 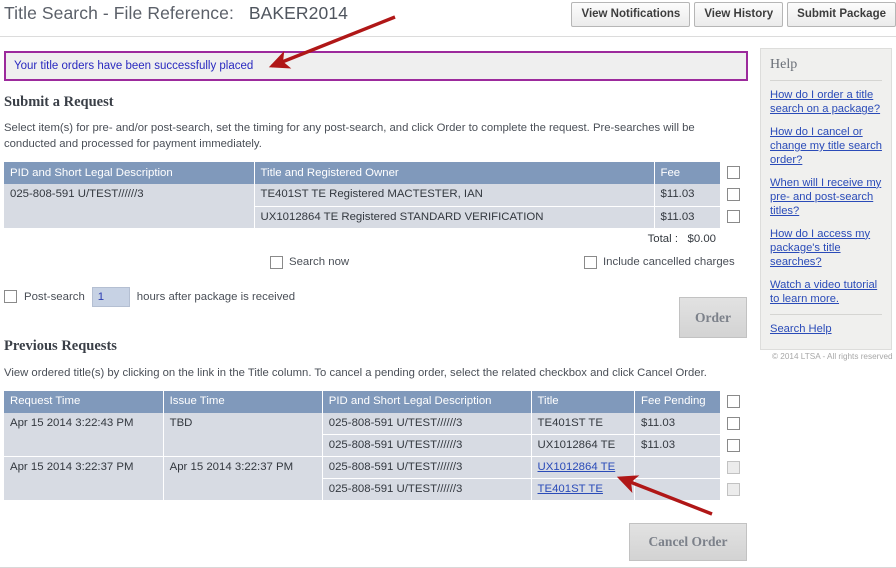 I want to click on header-divider, so click(x=448, y=36).